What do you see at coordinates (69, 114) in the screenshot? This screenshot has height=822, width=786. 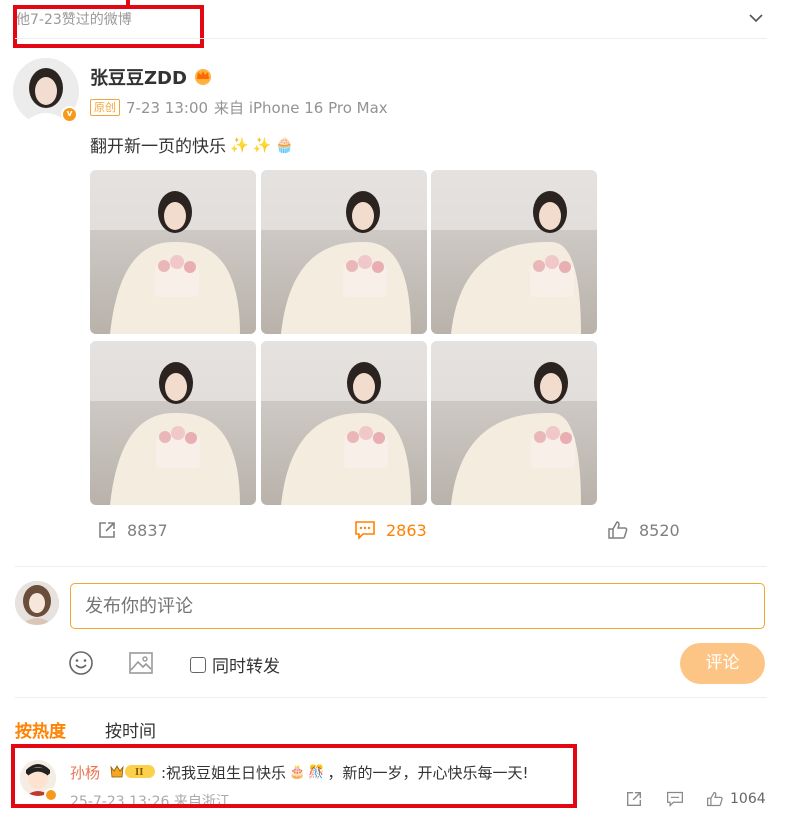 I see `verified-badge-icon: v` at bounding box center [69, 114].